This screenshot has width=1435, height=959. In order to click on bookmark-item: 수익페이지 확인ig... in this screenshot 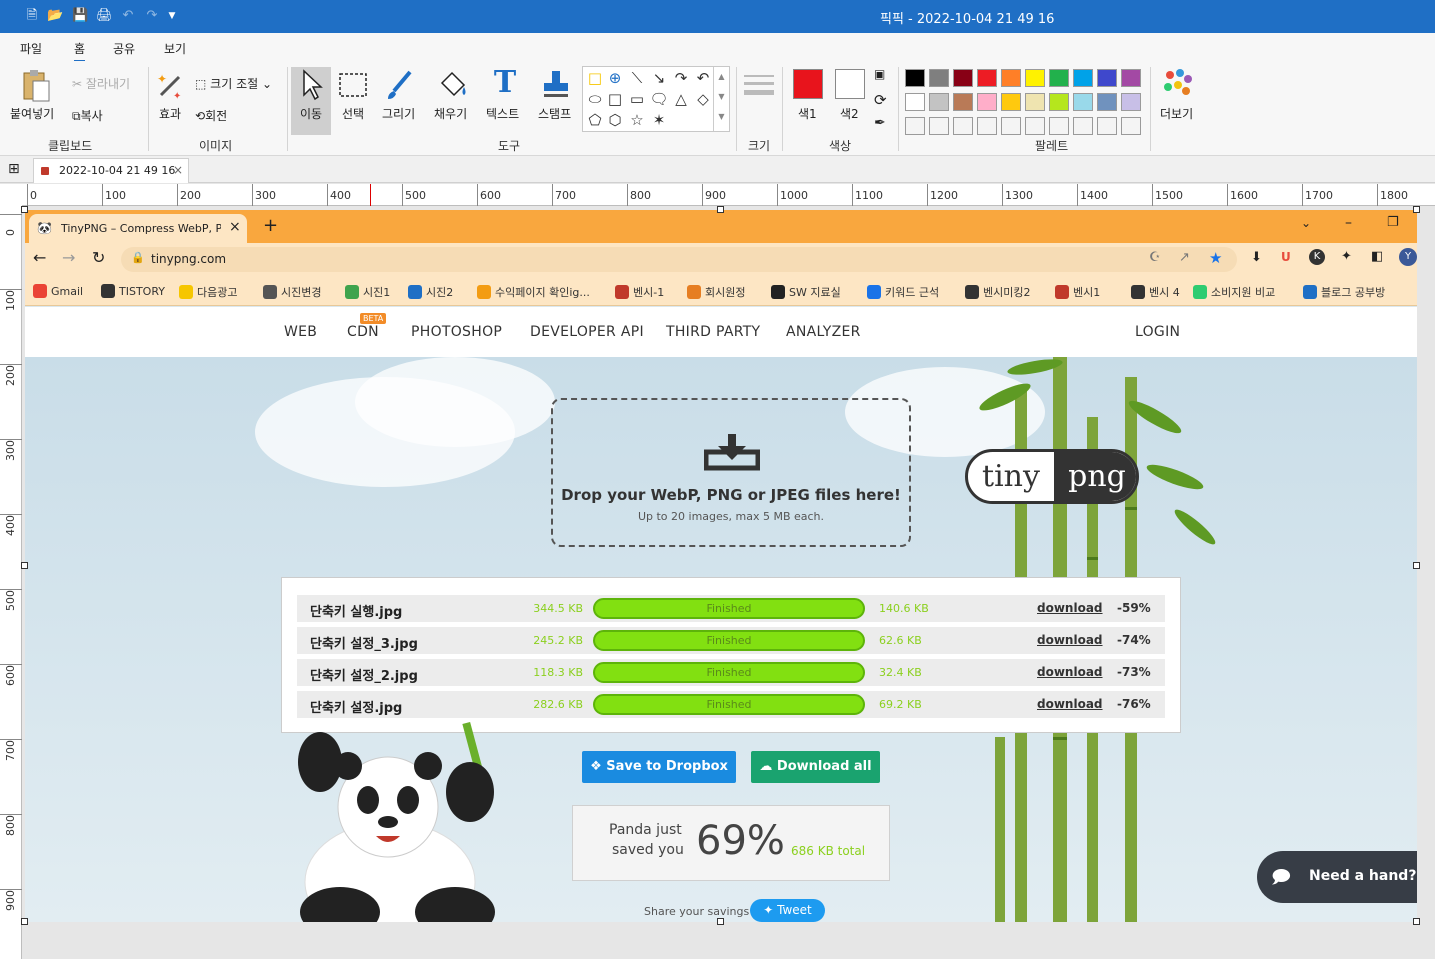, I will do `click(533, 292)`.